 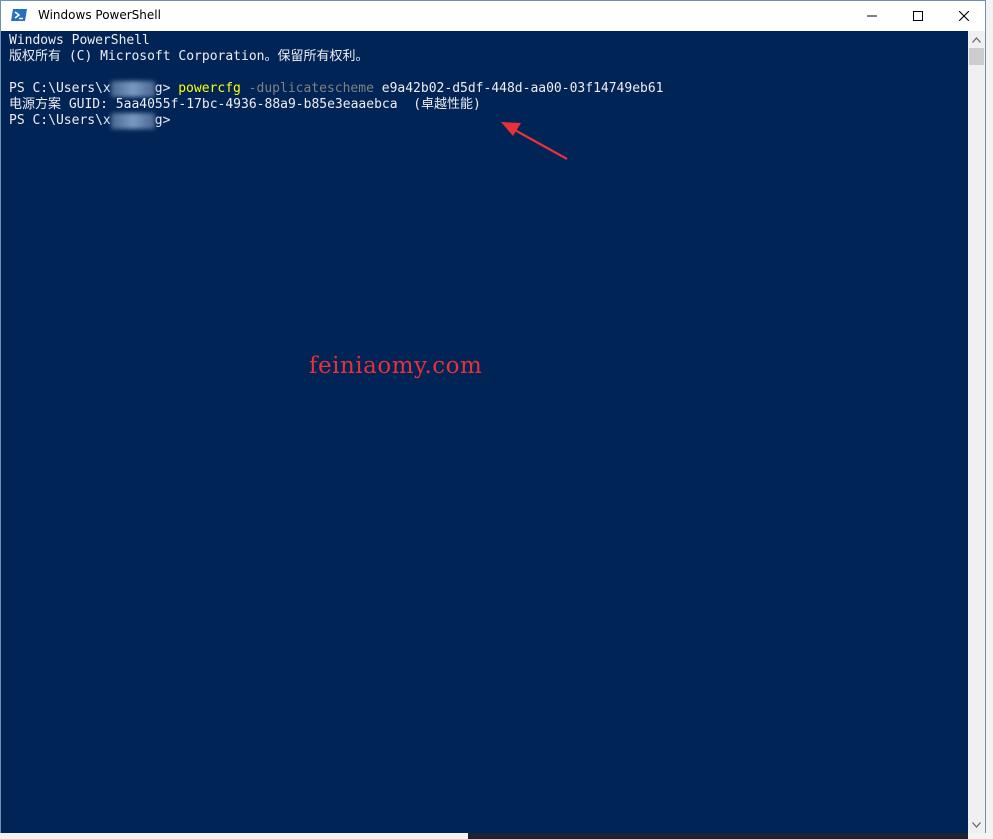 I want to click on scroll-thumb, so click(x=976, y=56).